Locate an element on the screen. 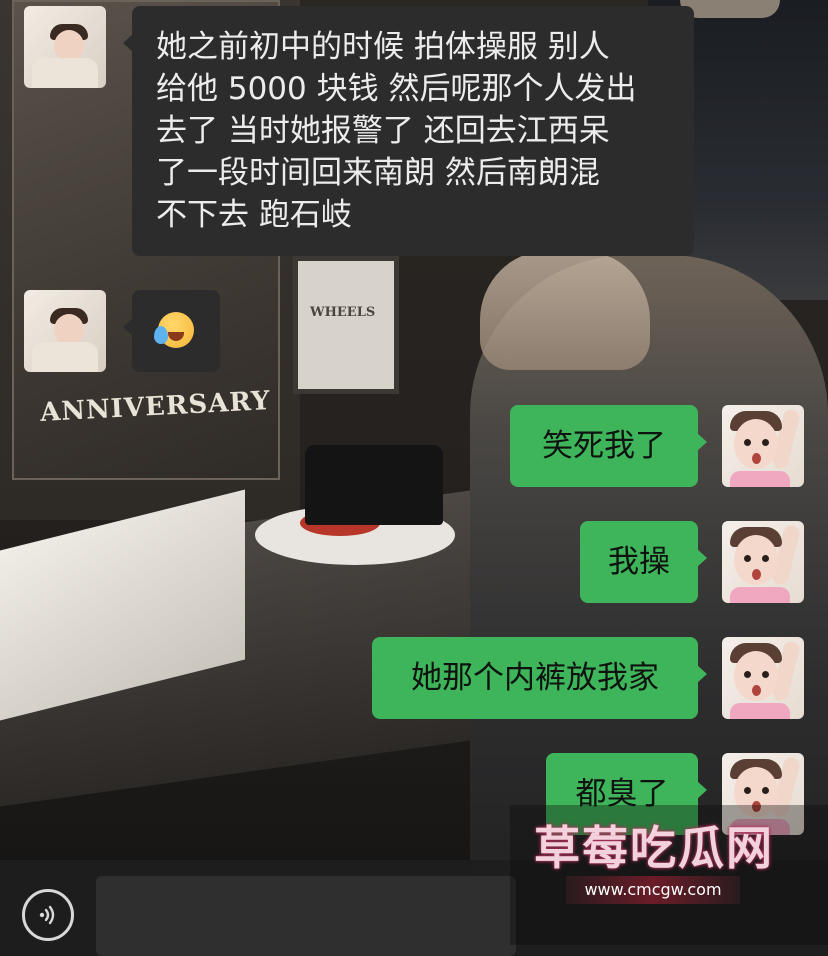  voice-icon is located at coordinates (47, 915).